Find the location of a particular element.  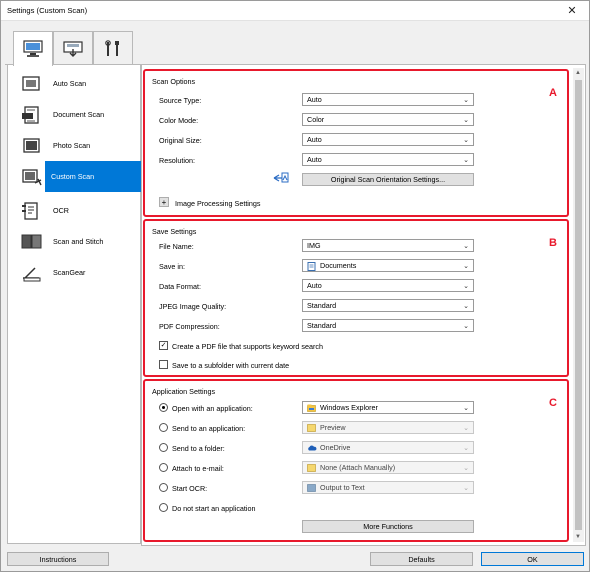

original-size-select: Auto ⌄ is located at coordinates (388, 139).